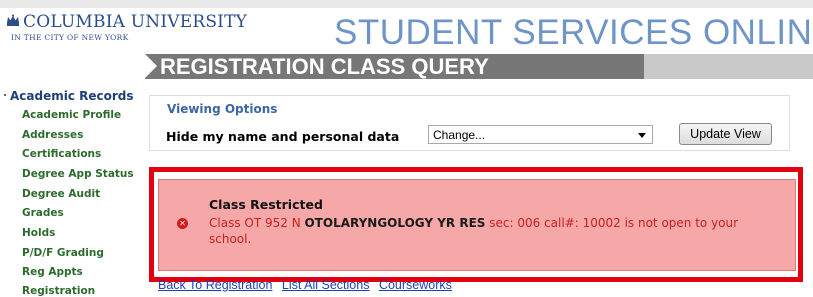 The width and height of the screenshot is (813, 297). What do you see at coordinates (642, 135) in the screenshot?
I see `chevron-down-icon` at bounding box center [642, 135].